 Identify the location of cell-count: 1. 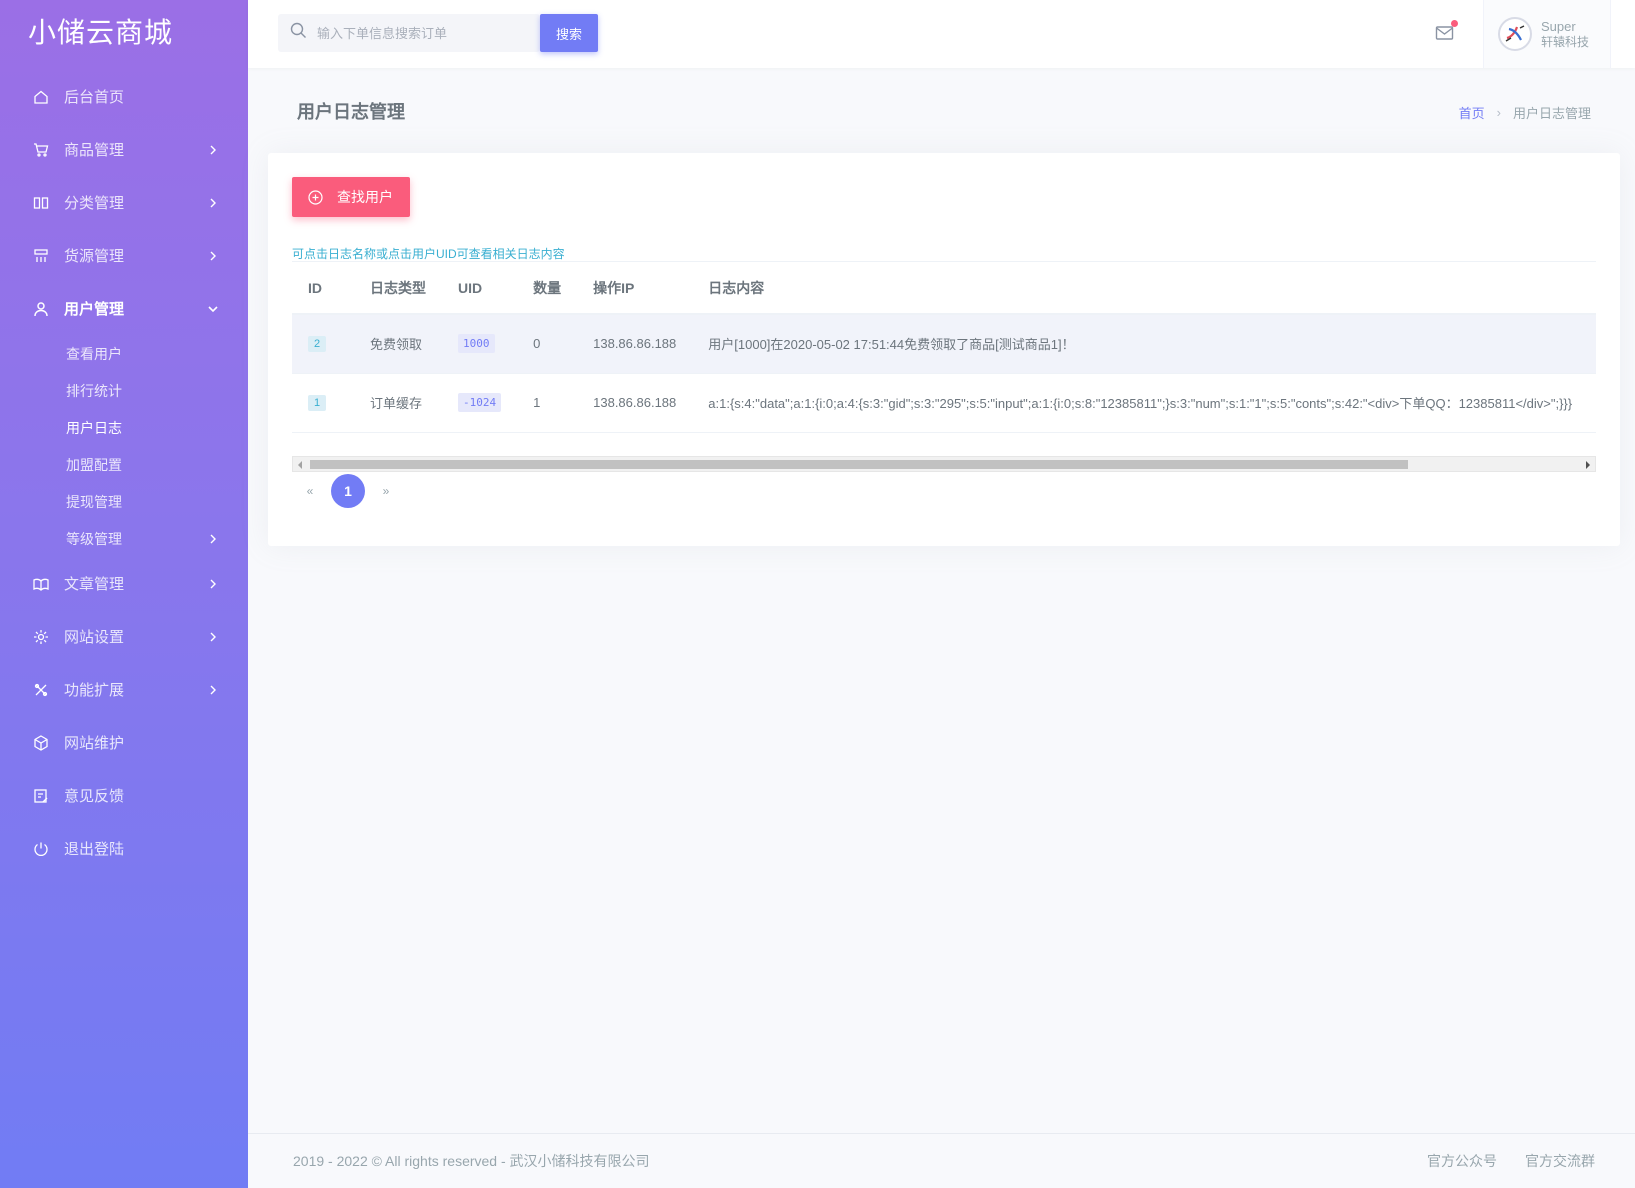
(547, 403).